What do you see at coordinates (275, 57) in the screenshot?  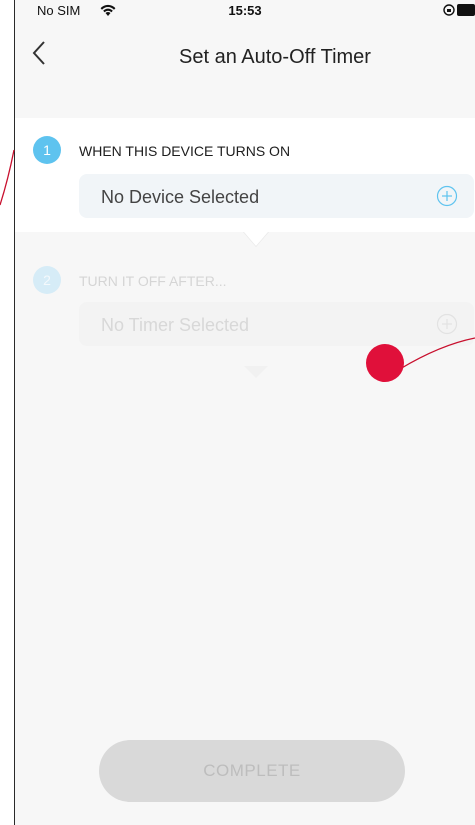 I see `page-title: Set an Auto-Off Timer` at bounding box center [275, 57].